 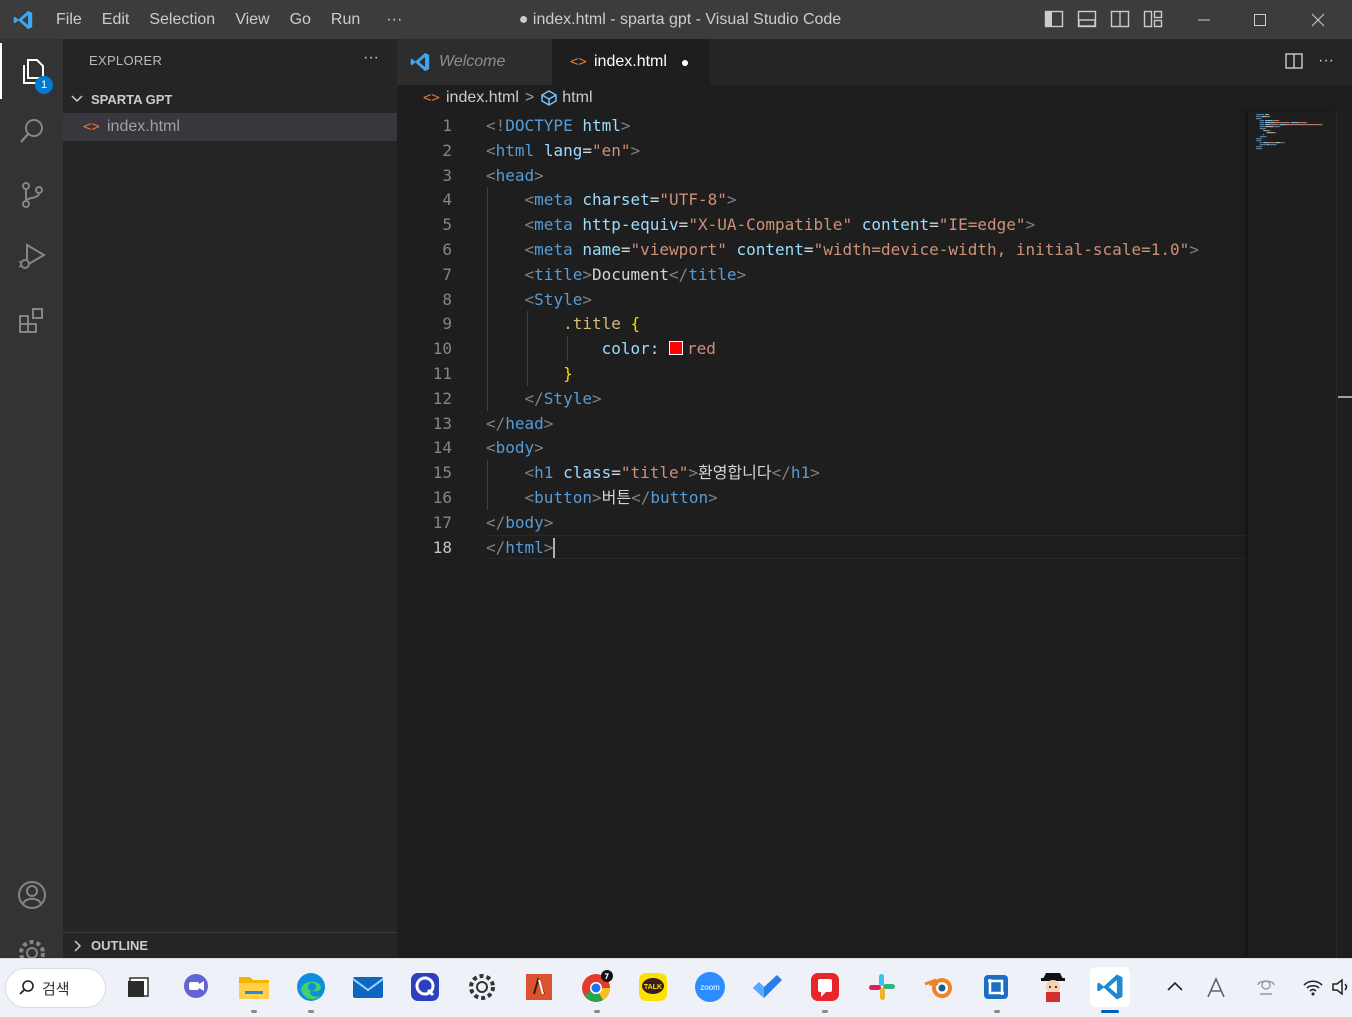 What do you see at coordinates (882, 987) in the screenshot?
I see `taskbar-slack` at bounding box center [882, 987].